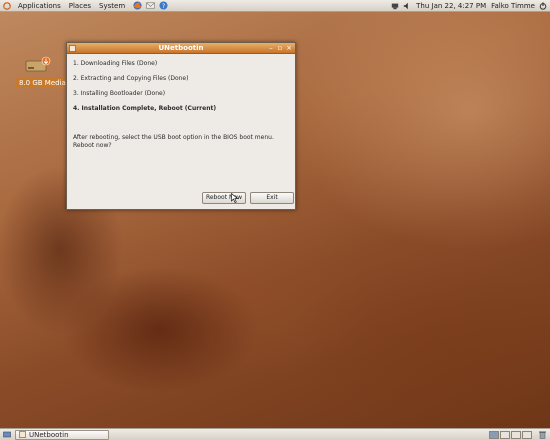  I want to click on maximize-icon: ▫, so click(280, 48).